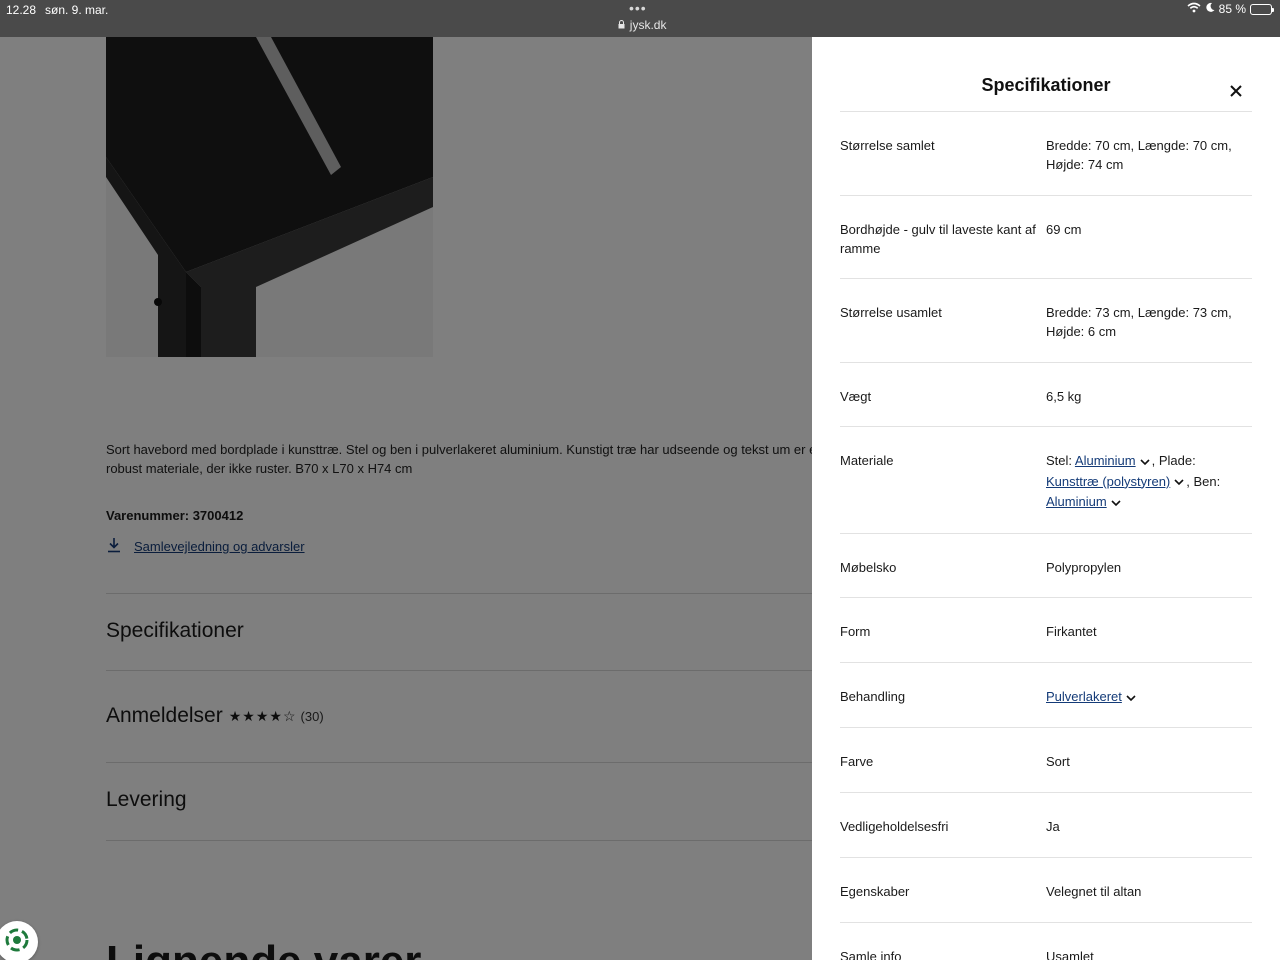  What do you see at coordinates (857, 761) in the screenshot?
I see `spec-label: Farve` at bounding box center [857, 761].